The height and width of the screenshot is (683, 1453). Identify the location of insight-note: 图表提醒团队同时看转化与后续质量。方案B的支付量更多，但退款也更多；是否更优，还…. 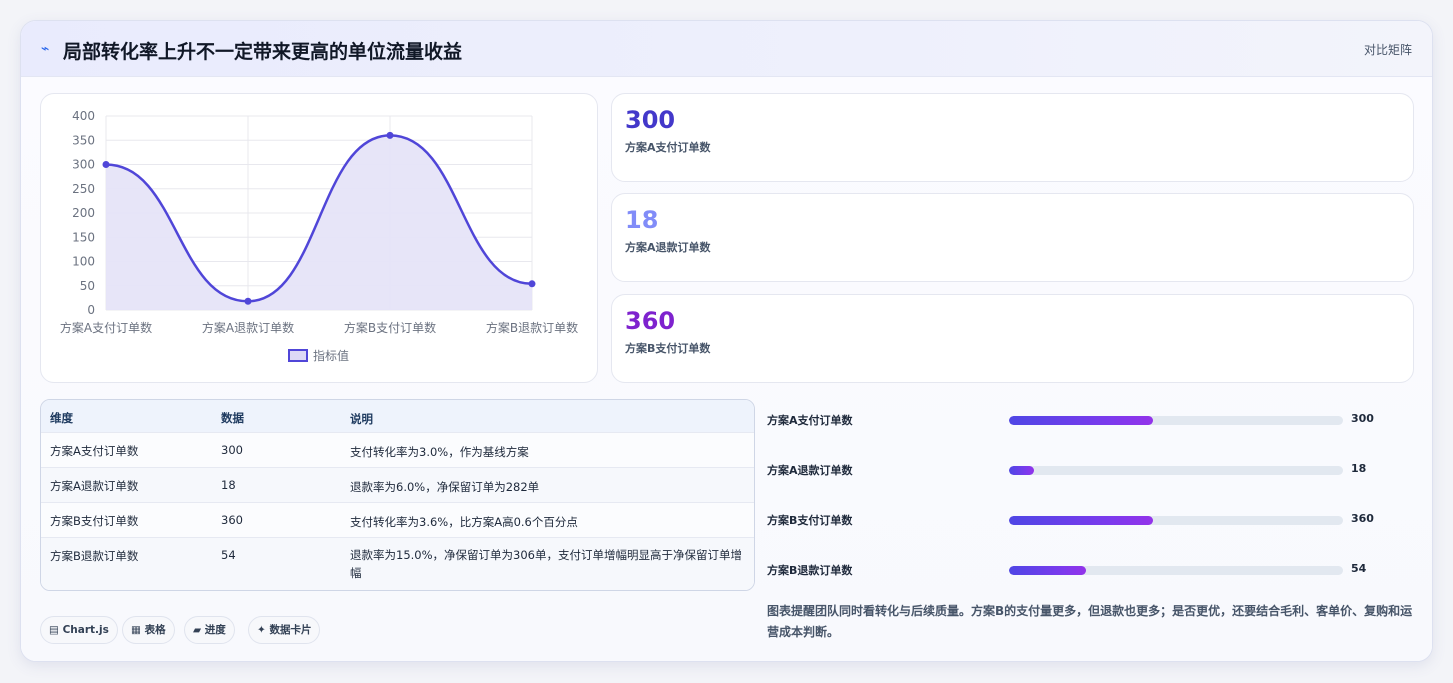
(1090, 621).